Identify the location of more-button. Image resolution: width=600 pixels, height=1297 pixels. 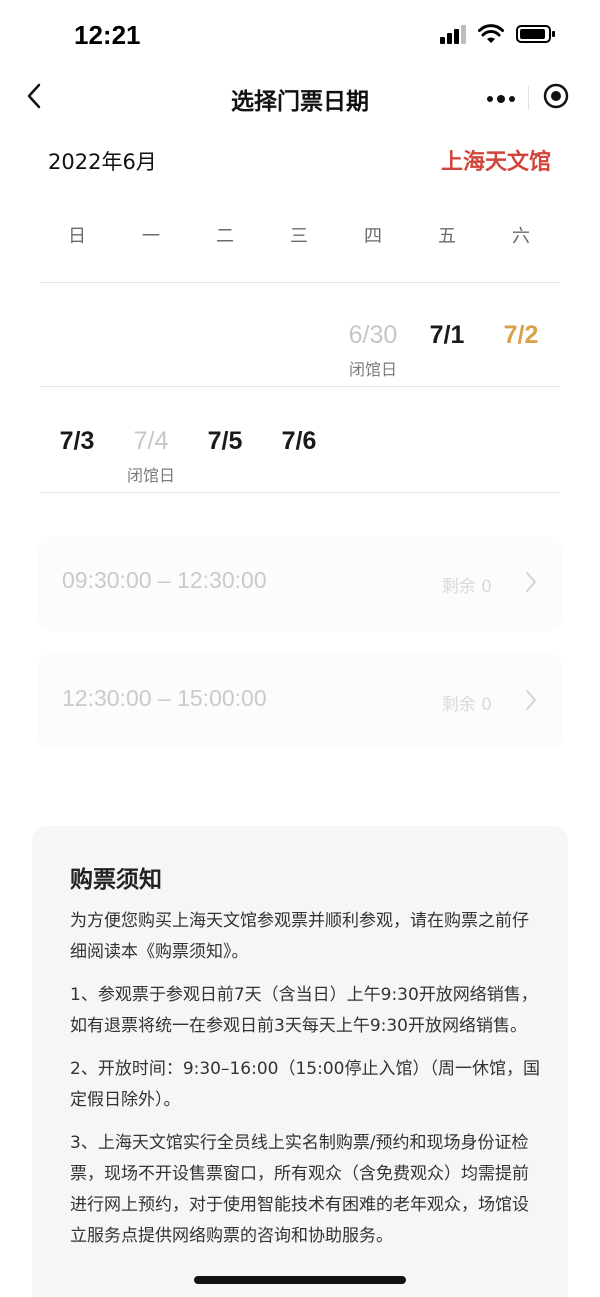
(501, 98).